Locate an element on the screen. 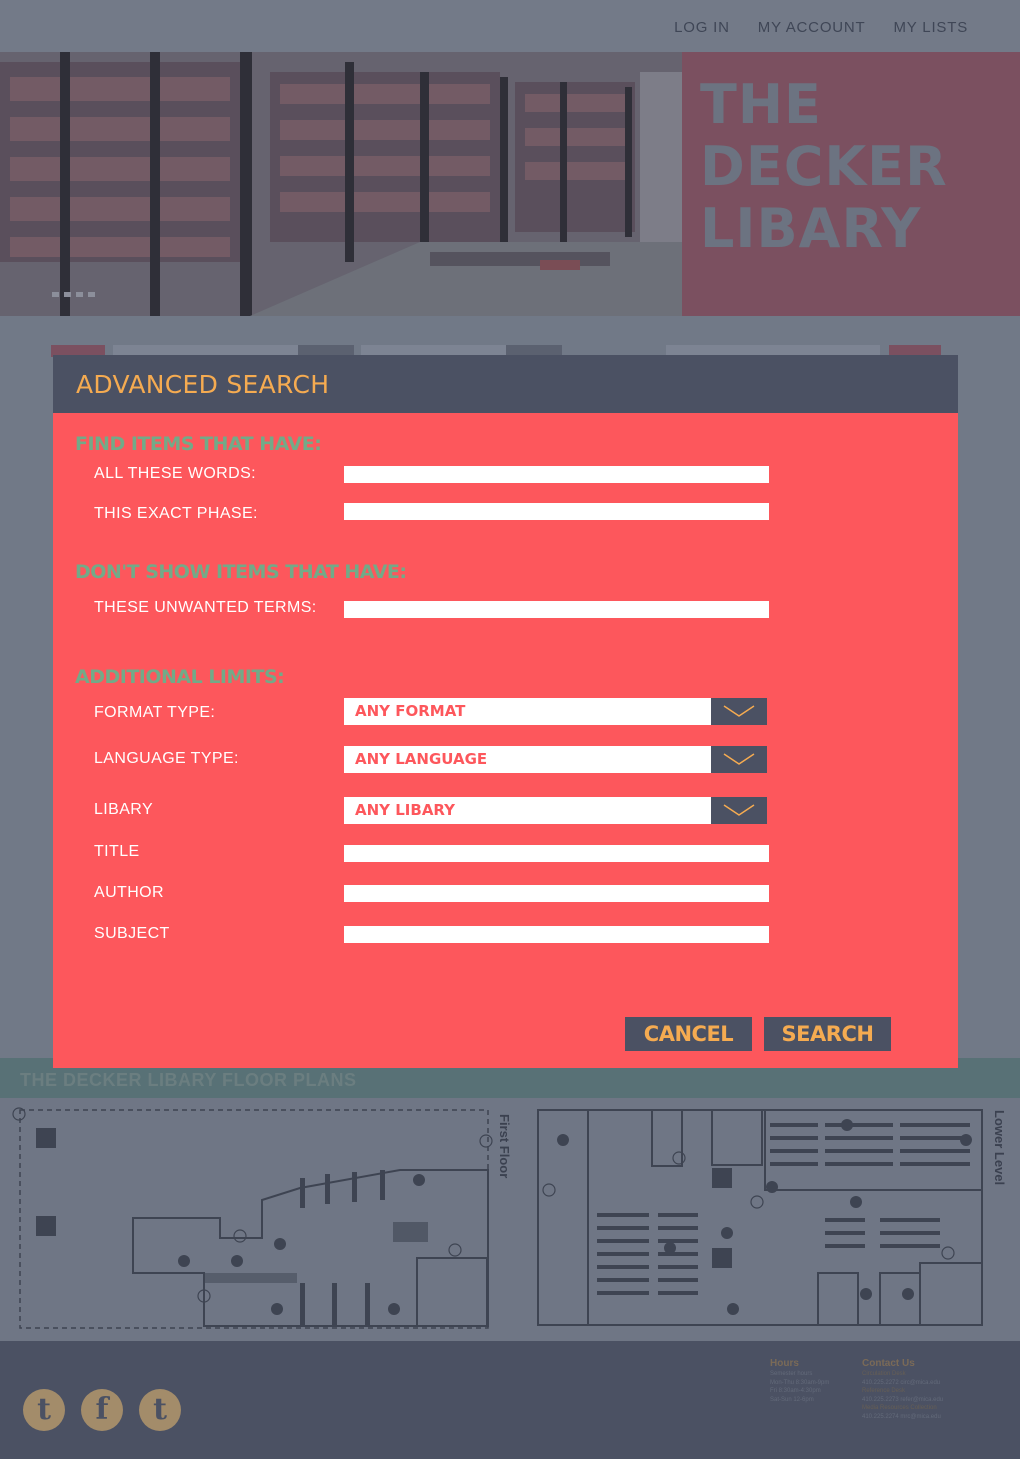 This screenshot has width=1020, height=1459. exact-phrase-input is located at coordinates (556, 511).